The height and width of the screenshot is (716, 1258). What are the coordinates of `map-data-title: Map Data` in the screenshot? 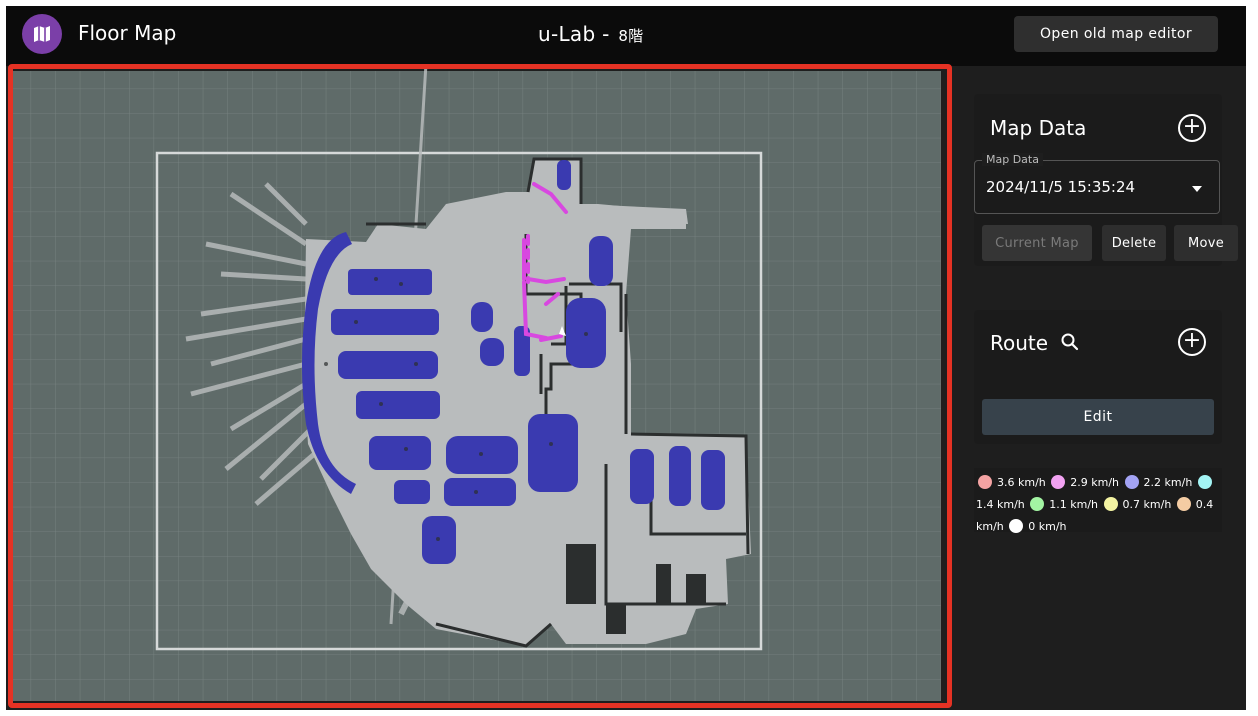 It's located at (1038, 128).